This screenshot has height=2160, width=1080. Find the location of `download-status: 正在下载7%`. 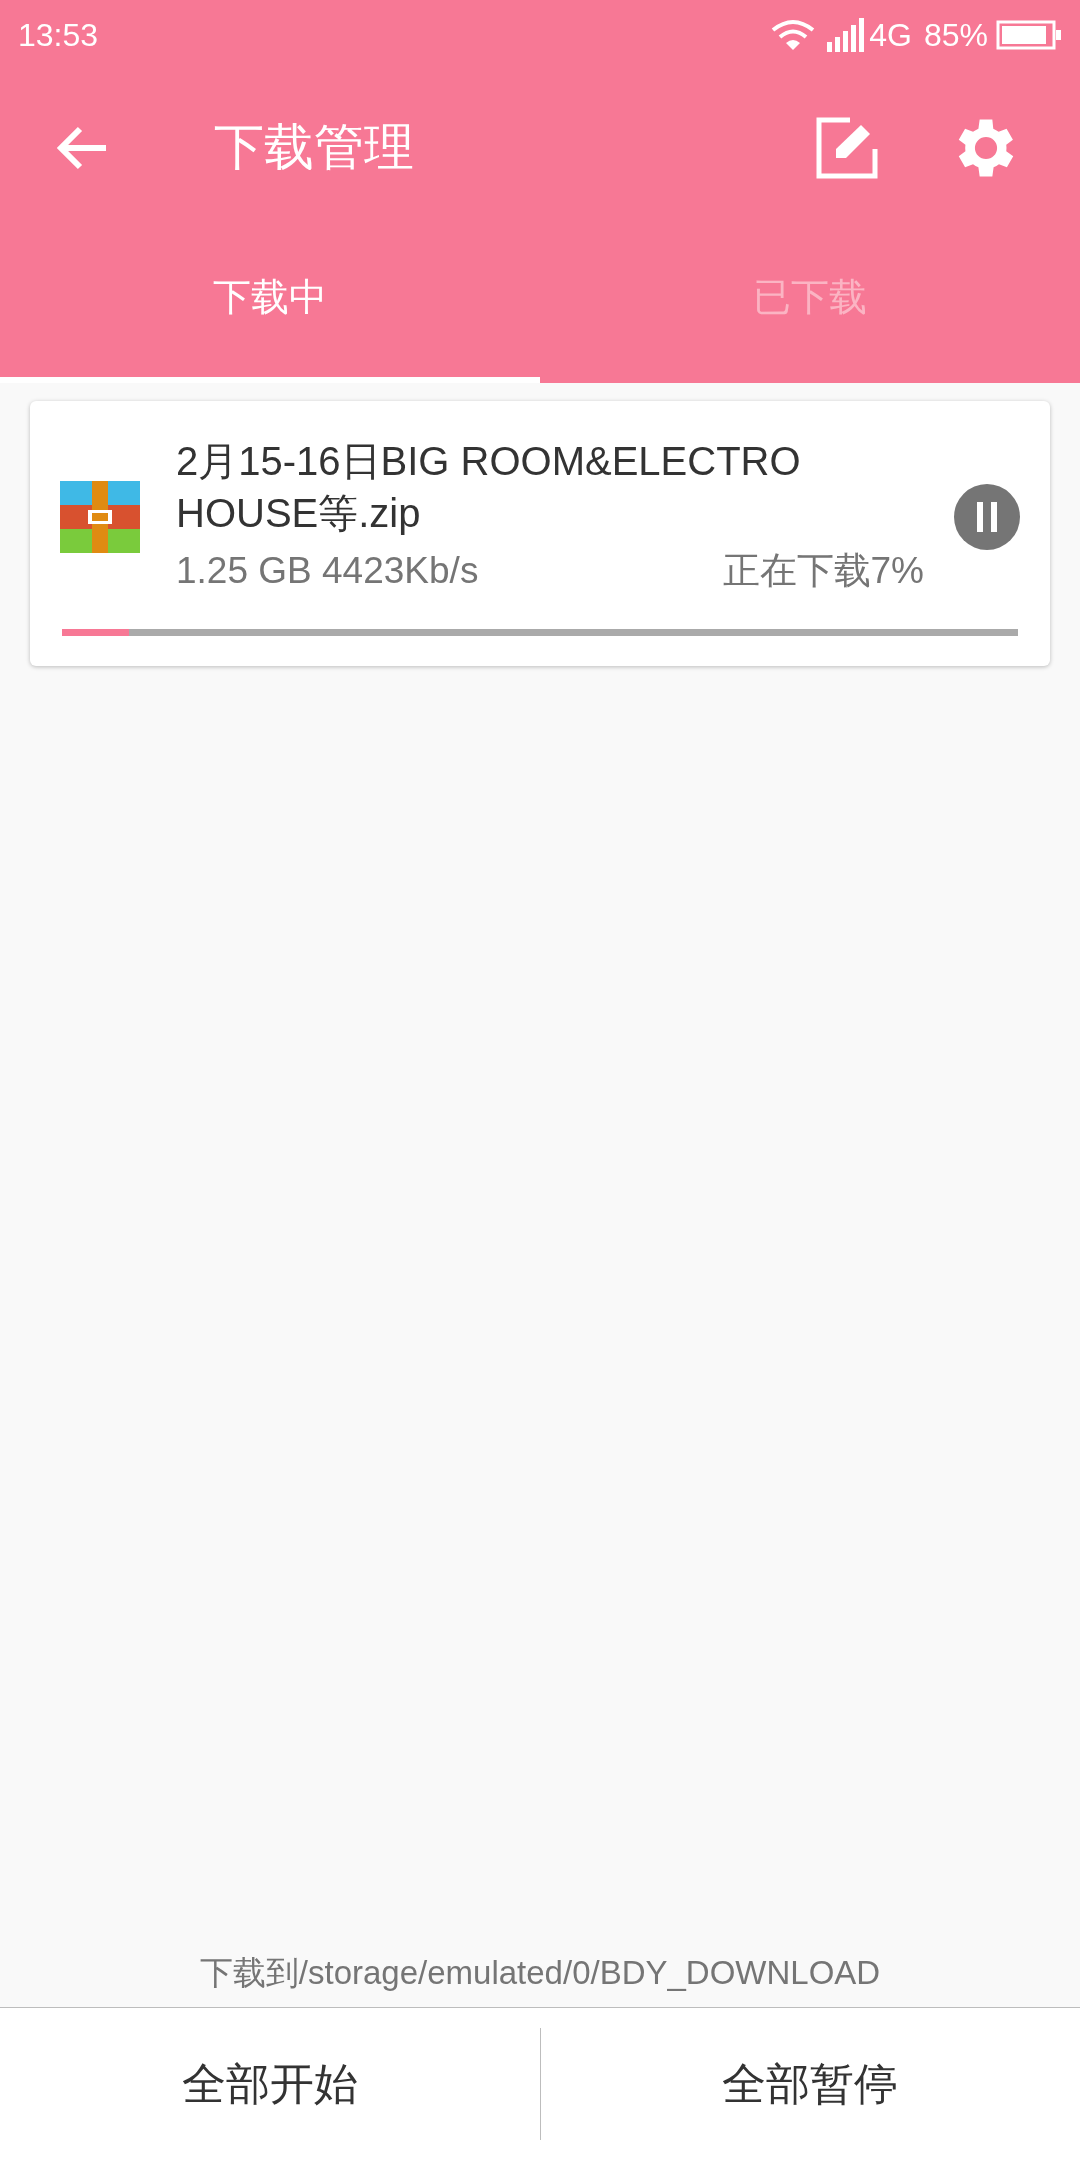

download-status: 正在下载7% is located at coordinates (823, 571).